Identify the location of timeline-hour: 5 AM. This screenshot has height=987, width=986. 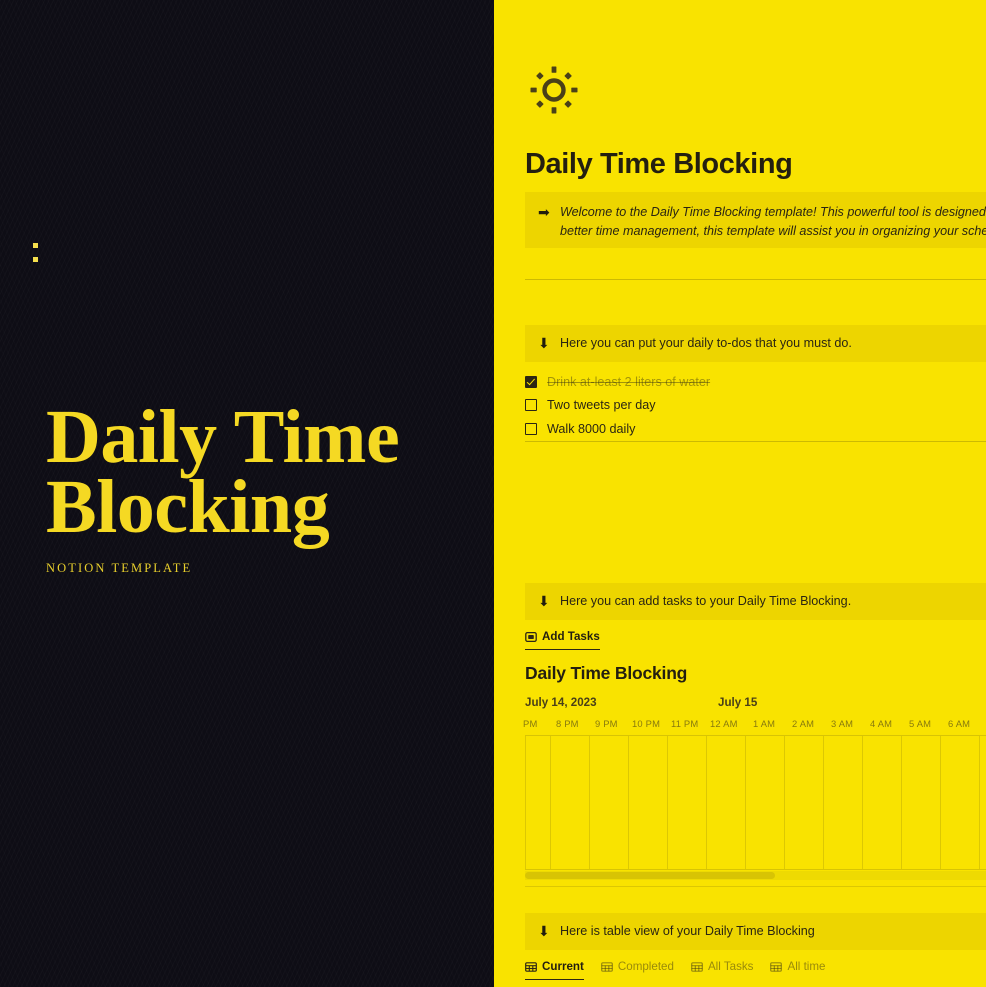
(920, 723).